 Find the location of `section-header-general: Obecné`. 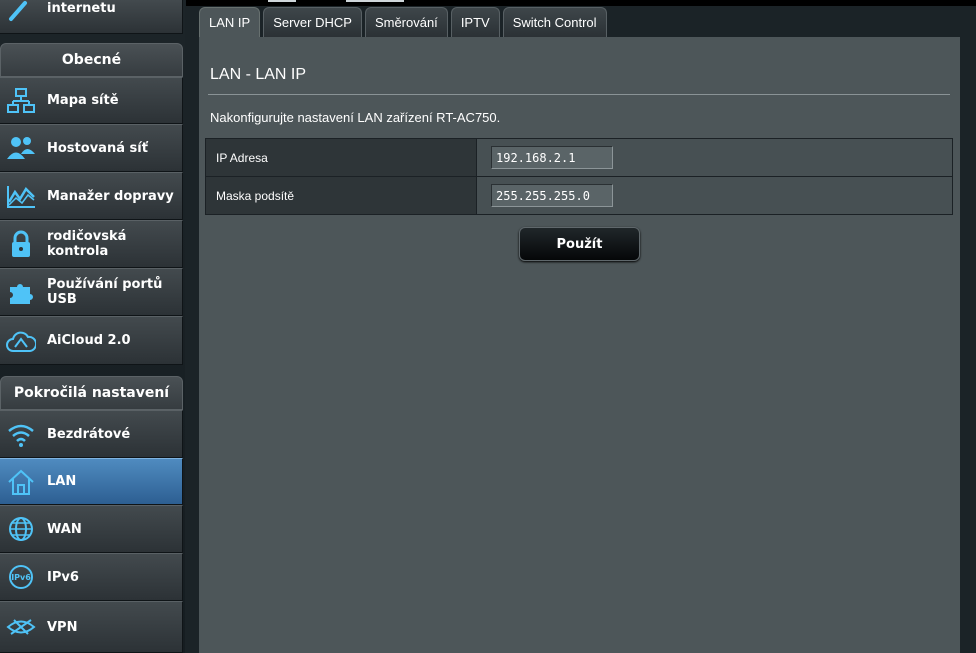

section-header-general: Obecné is located at coordinates (91, 60).